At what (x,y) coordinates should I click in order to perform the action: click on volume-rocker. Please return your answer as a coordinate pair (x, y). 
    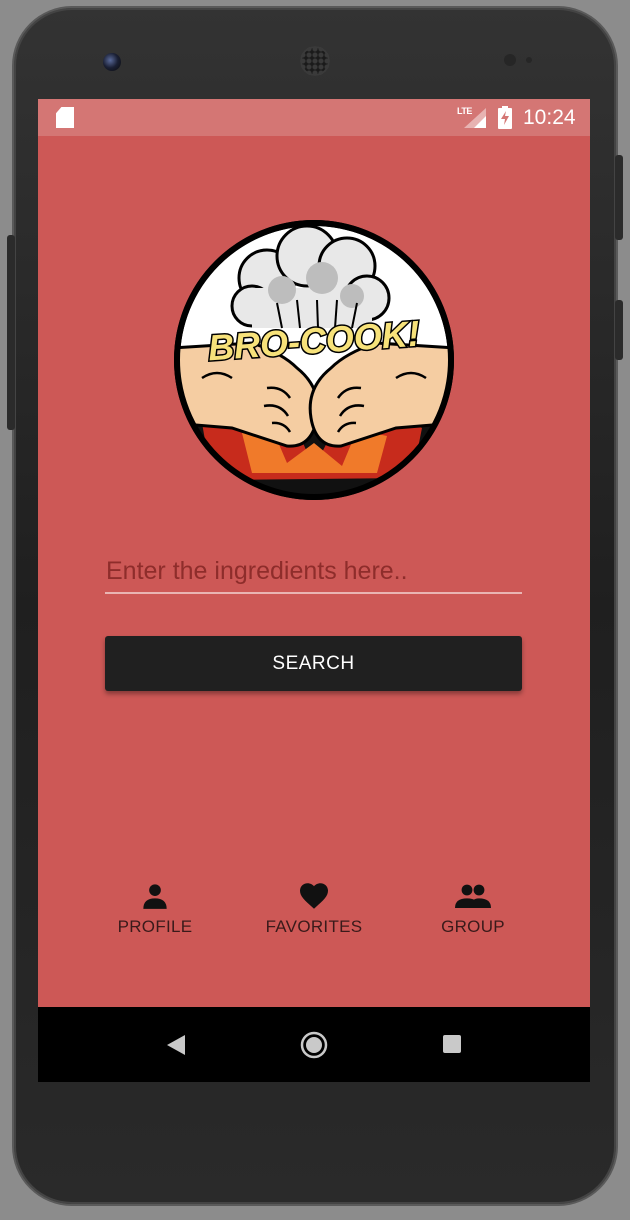
    Looking at the image, I should click on (11, 332).